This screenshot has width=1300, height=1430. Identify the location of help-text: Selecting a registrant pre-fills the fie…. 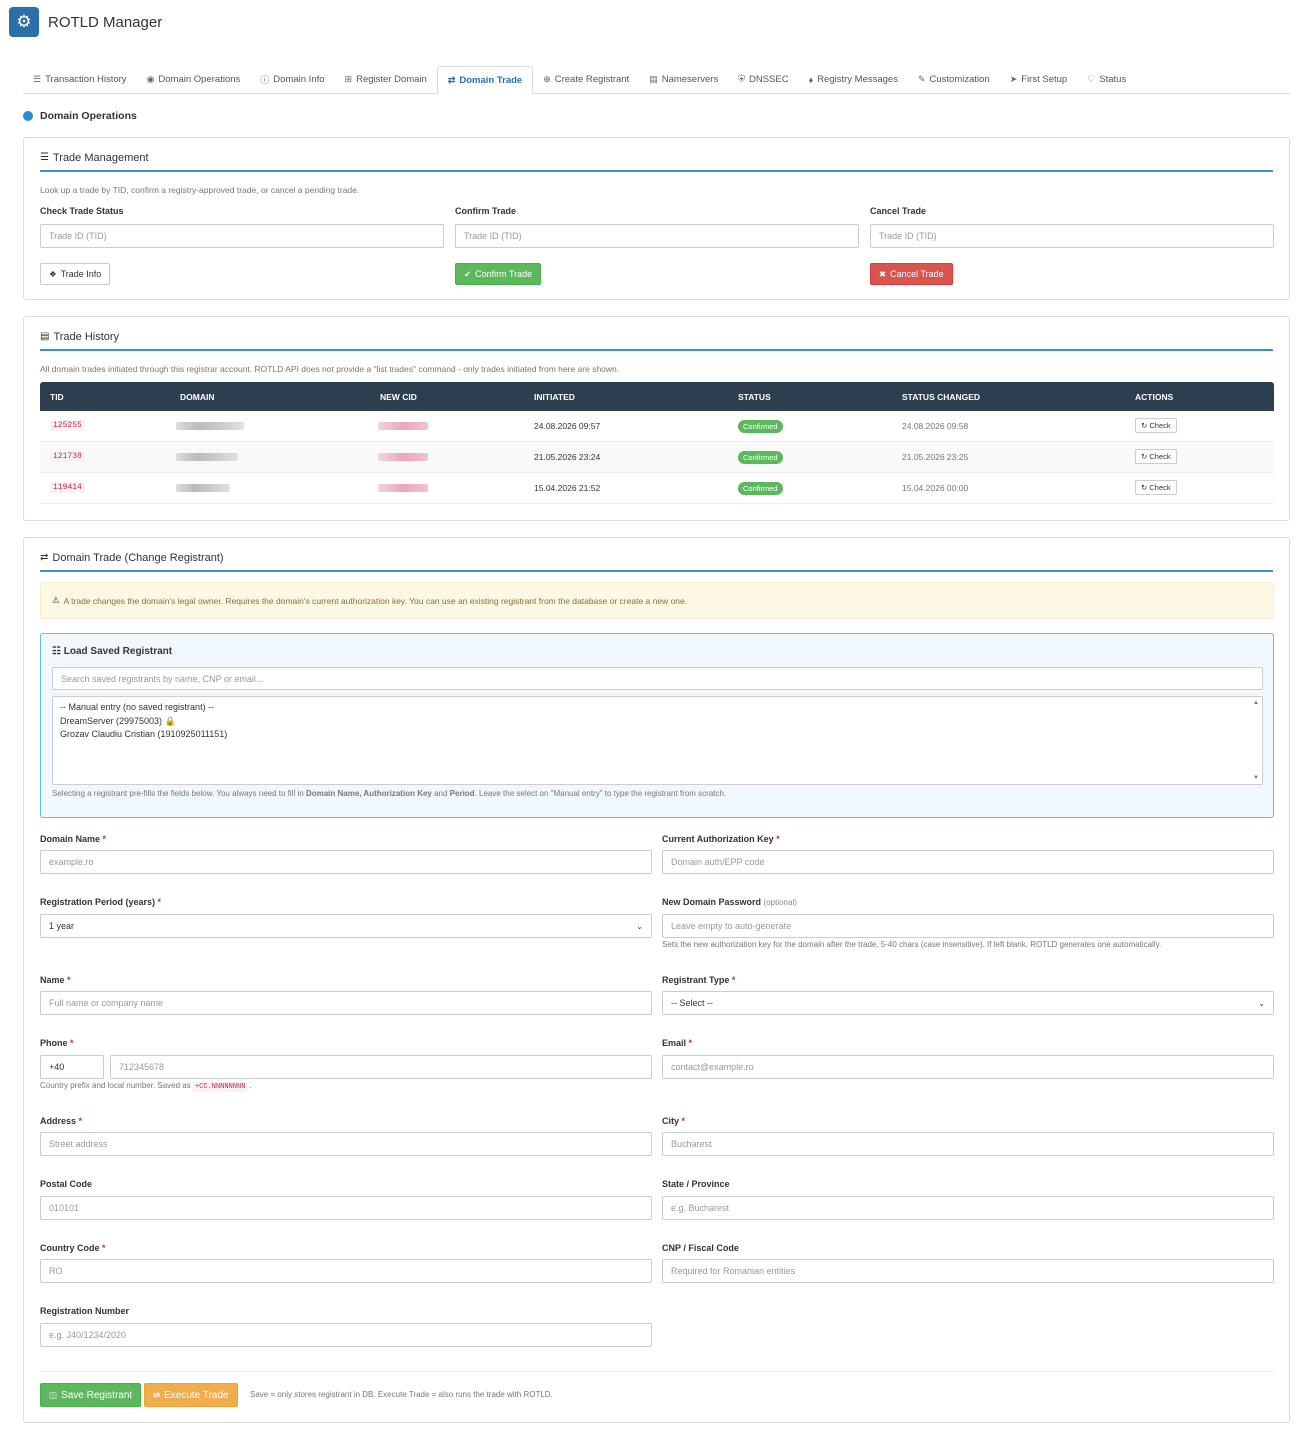
(179, 793).